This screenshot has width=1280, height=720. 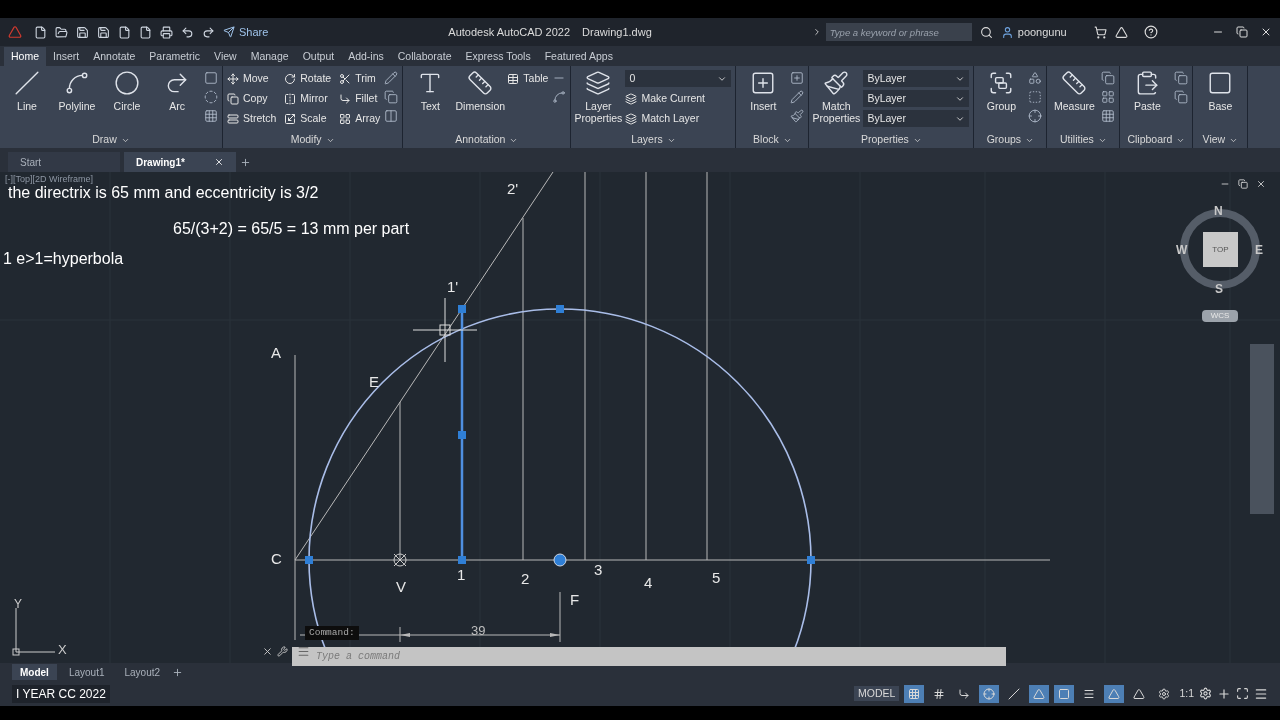 I want to click on ribbon-tool-button: Trim, so click(x=360, y=78).